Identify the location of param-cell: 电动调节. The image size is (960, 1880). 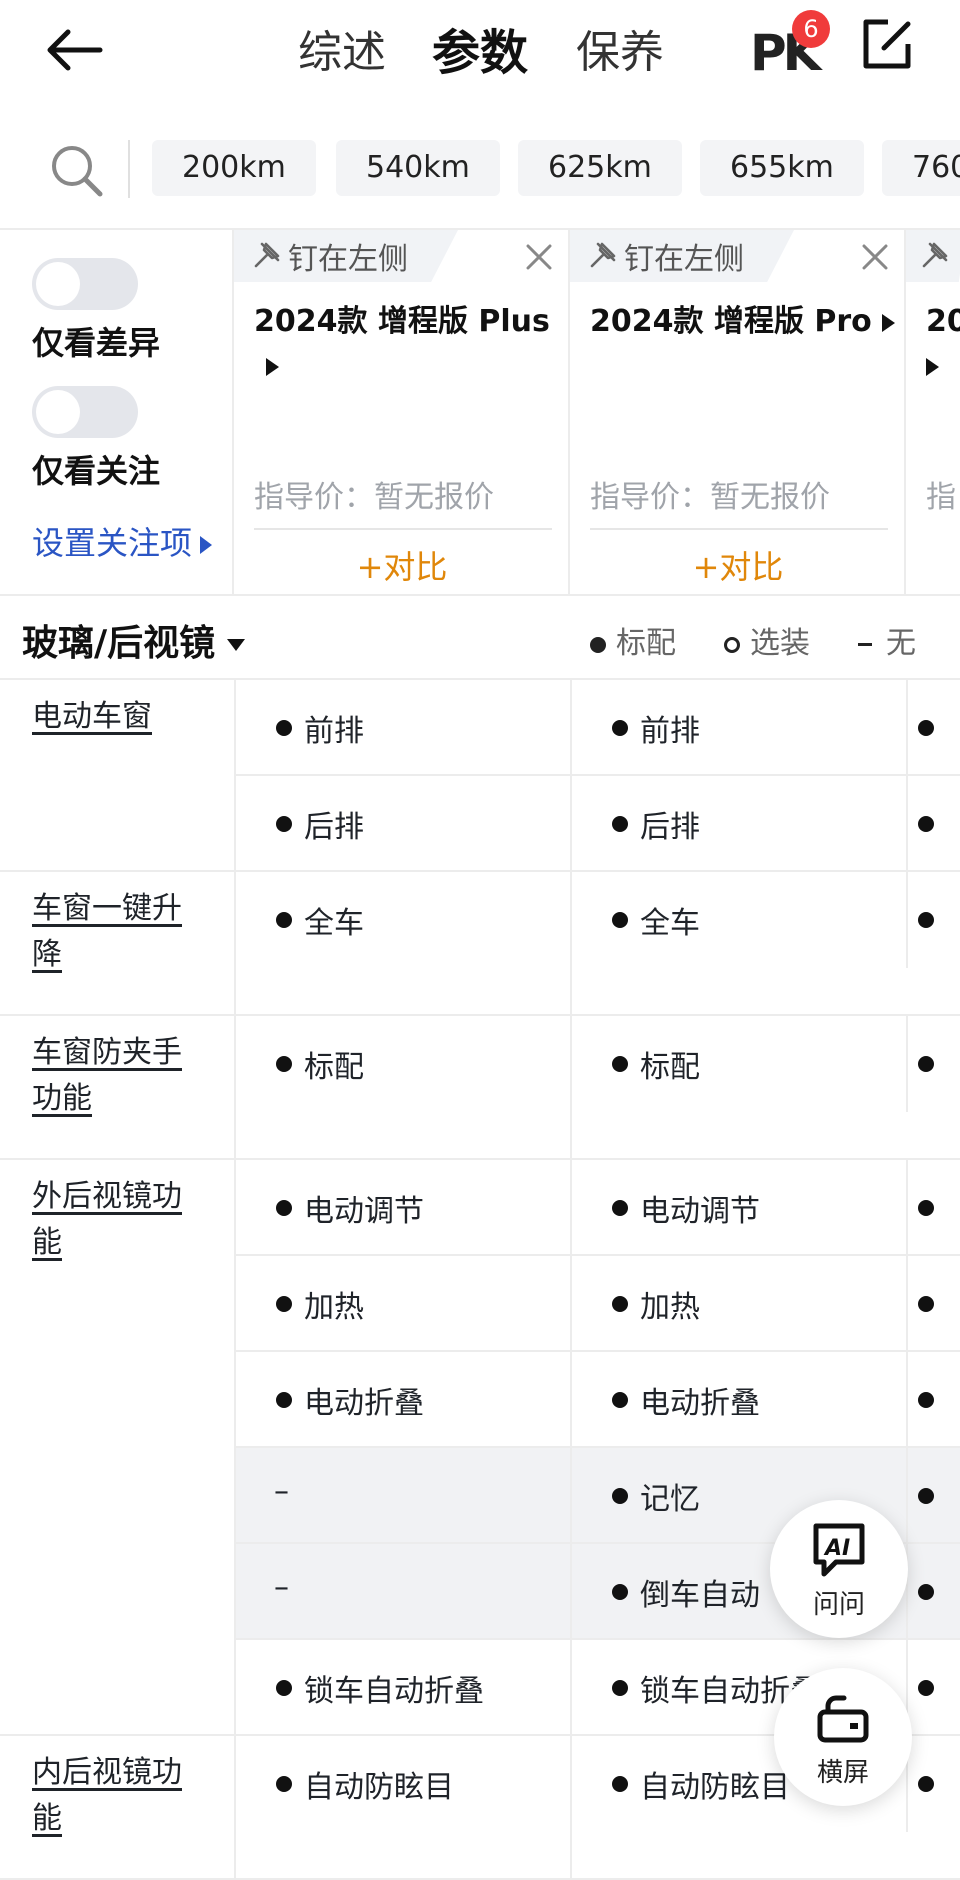
(738, 1208).